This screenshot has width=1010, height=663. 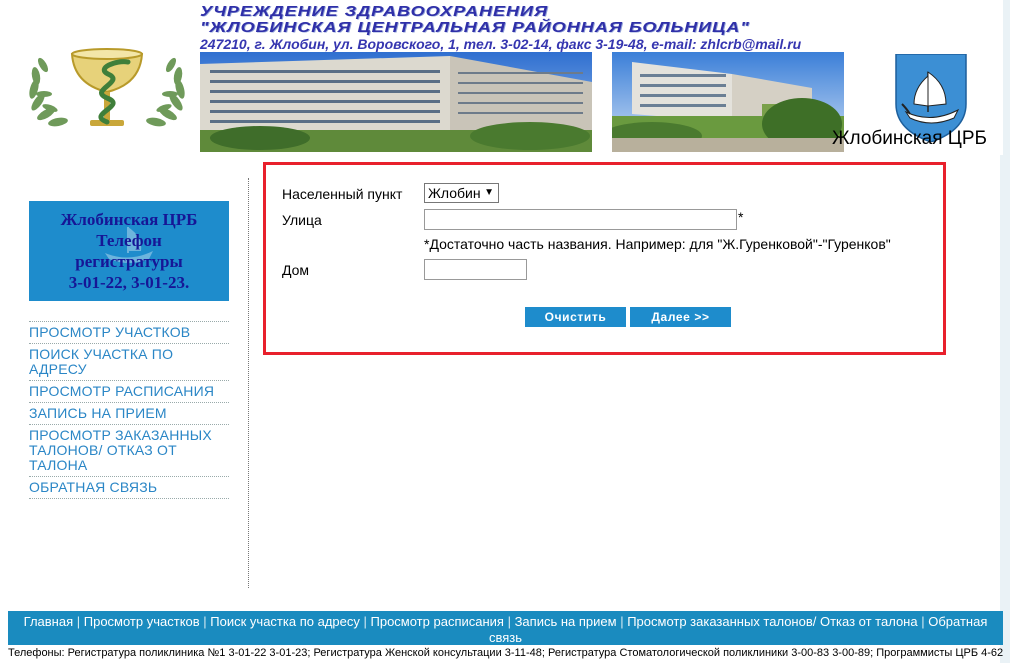 What do you see at coordinates (454, 193) in the screenshot?
I see `city-select-value: Жлобин` at bounding box center [454, 193].